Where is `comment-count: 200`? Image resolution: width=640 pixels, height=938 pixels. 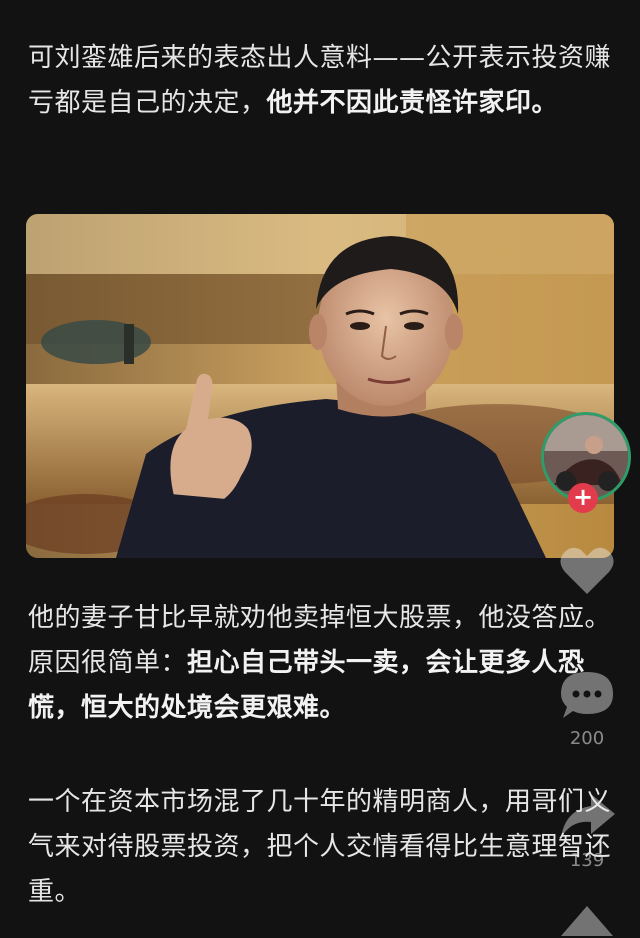
comment-count: 200 is located at coordinates (587, 738).